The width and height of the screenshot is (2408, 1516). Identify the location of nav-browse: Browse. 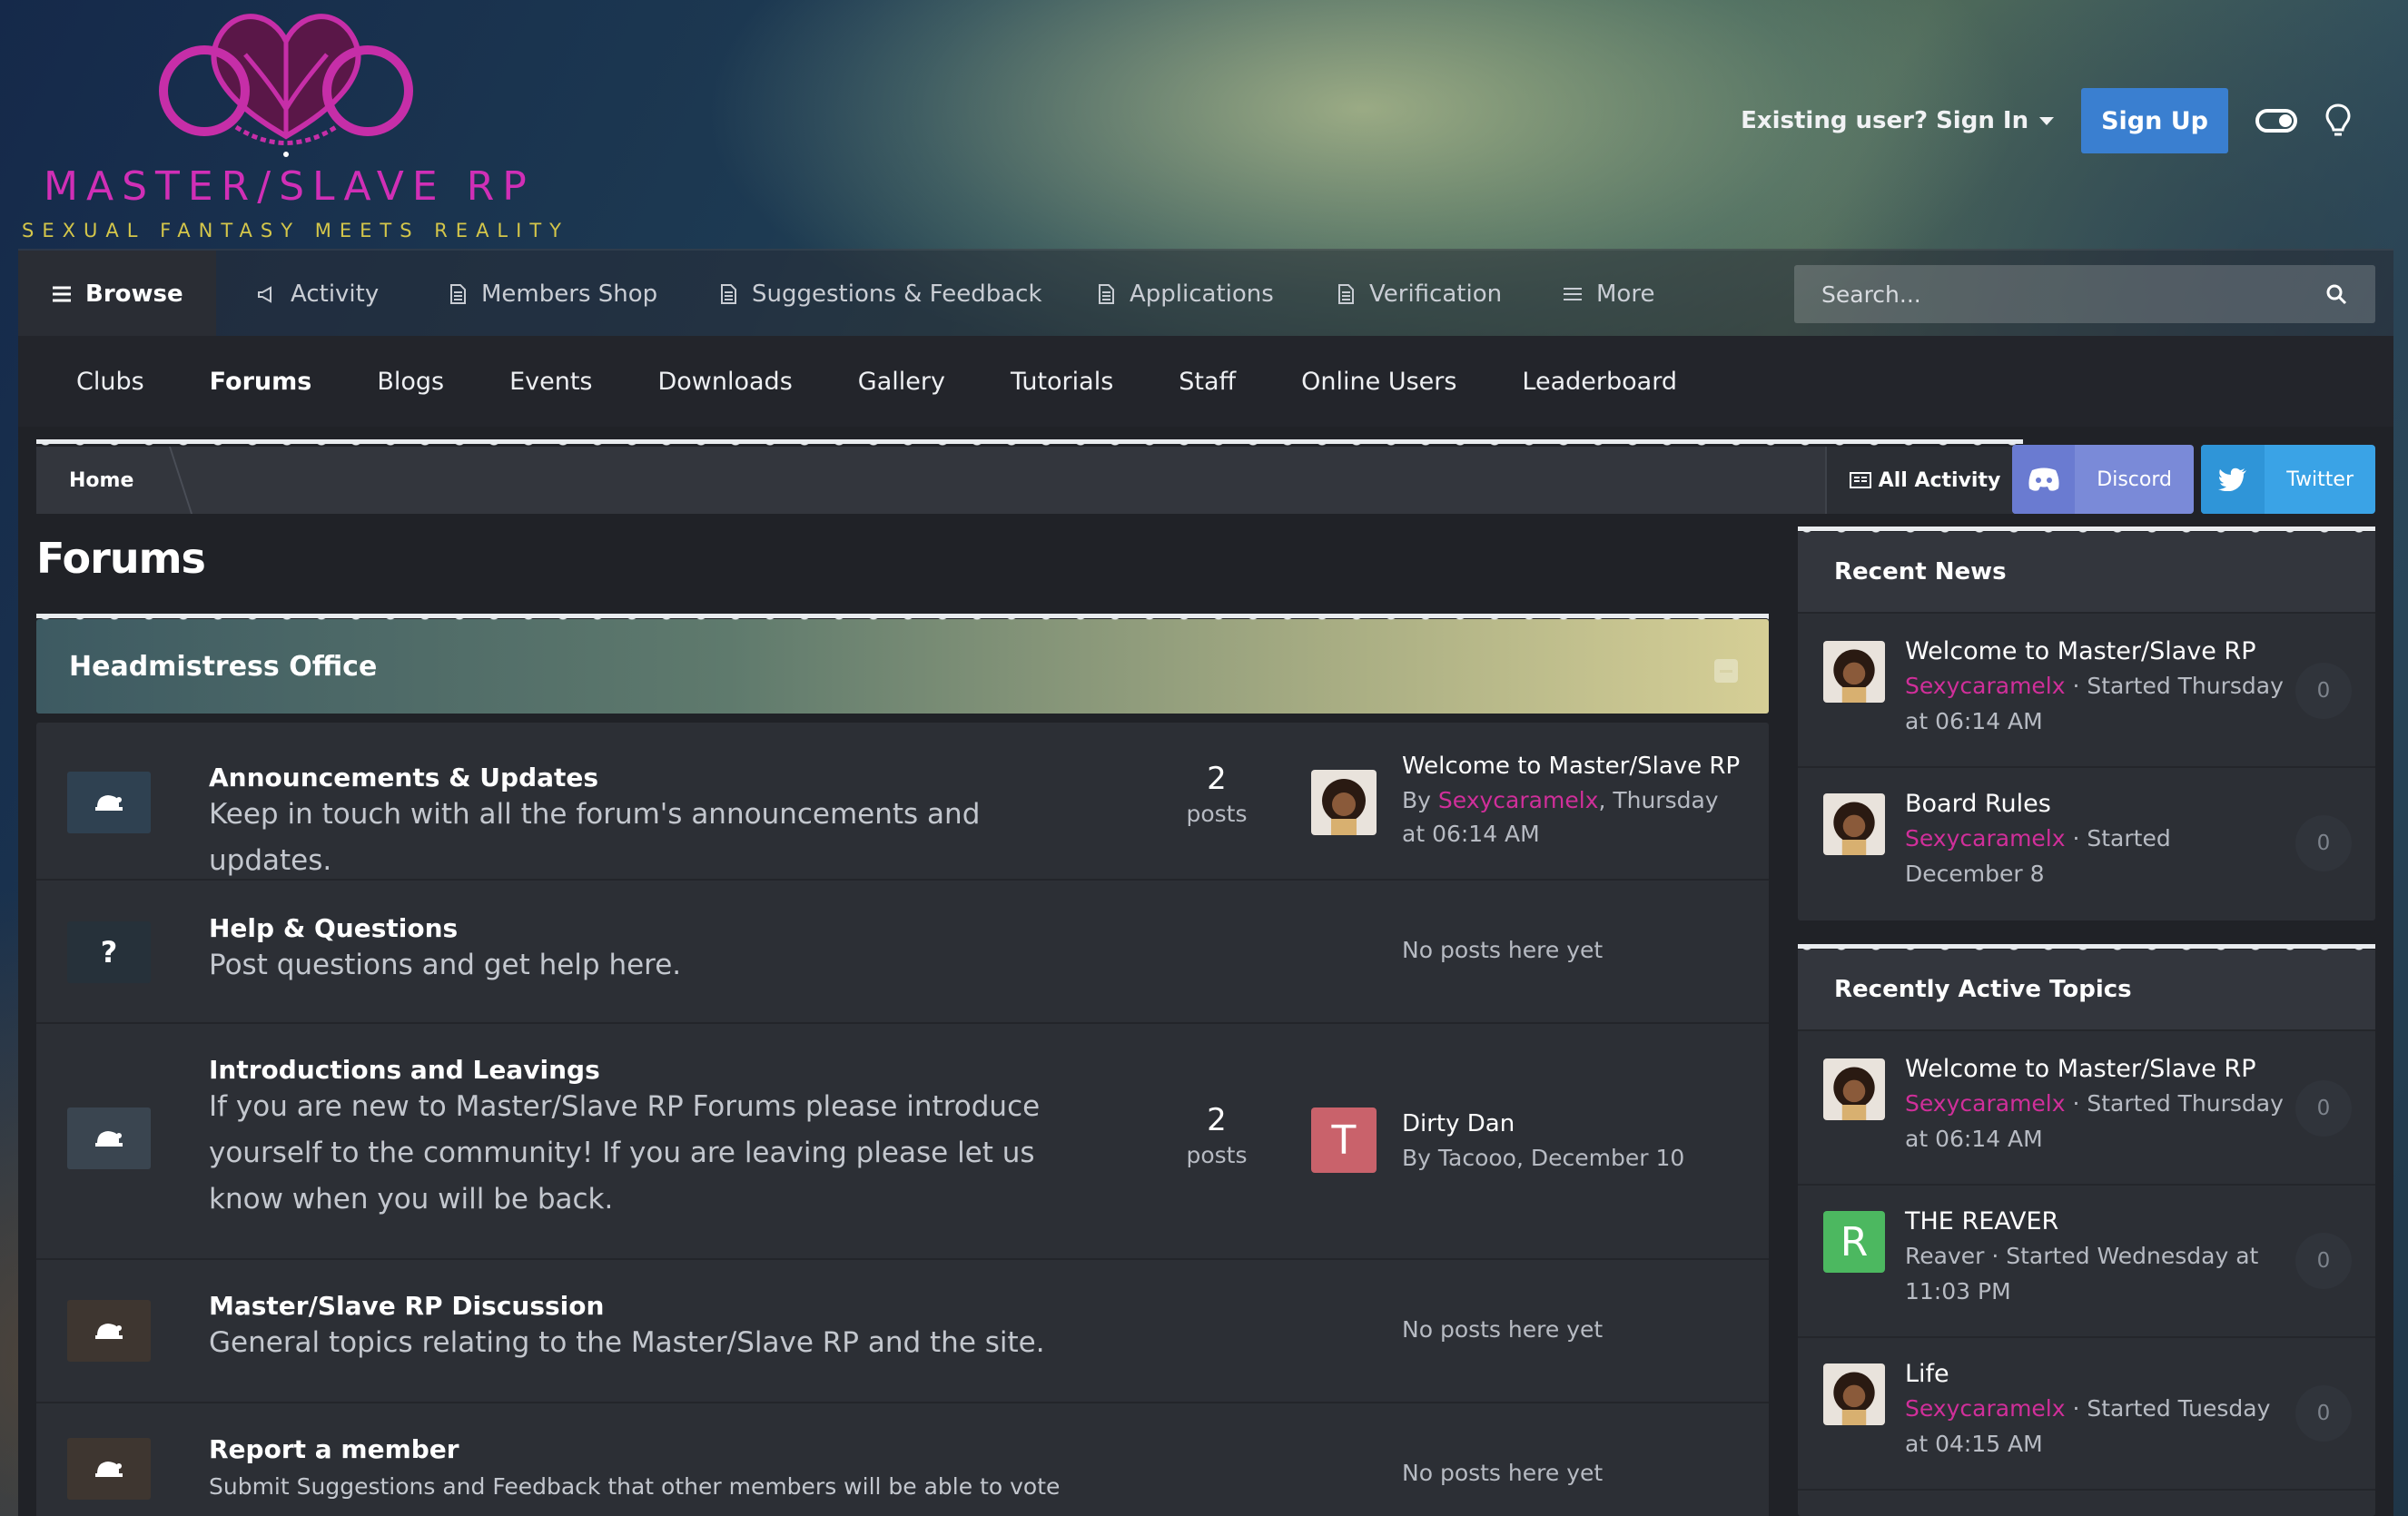
(117, 294).